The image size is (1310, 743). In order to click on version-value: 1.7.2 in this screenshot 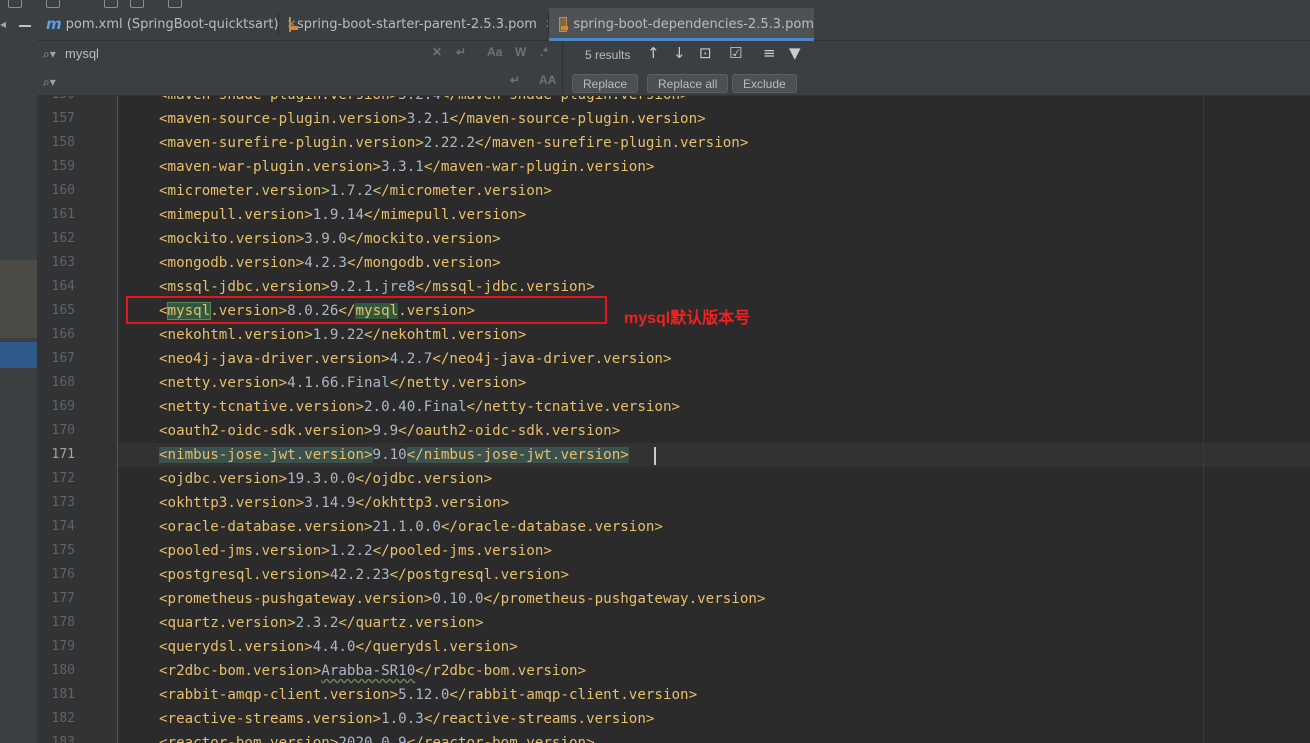, I will do `click(351, 191)`.